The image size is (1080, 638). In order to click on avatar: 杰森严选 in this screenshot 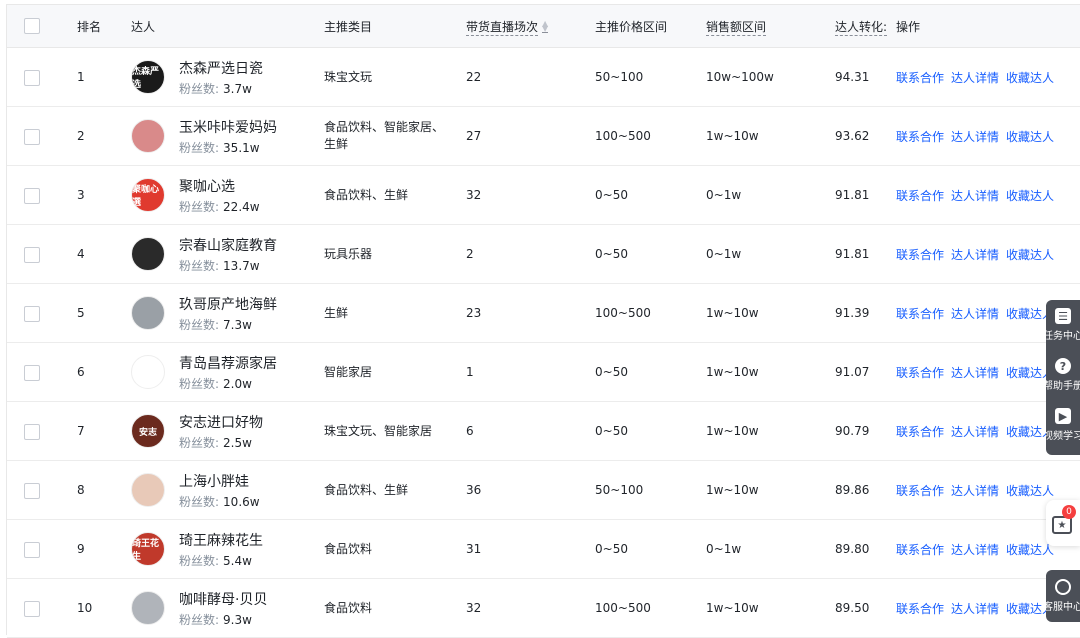, I will do `click(148, 77)`.